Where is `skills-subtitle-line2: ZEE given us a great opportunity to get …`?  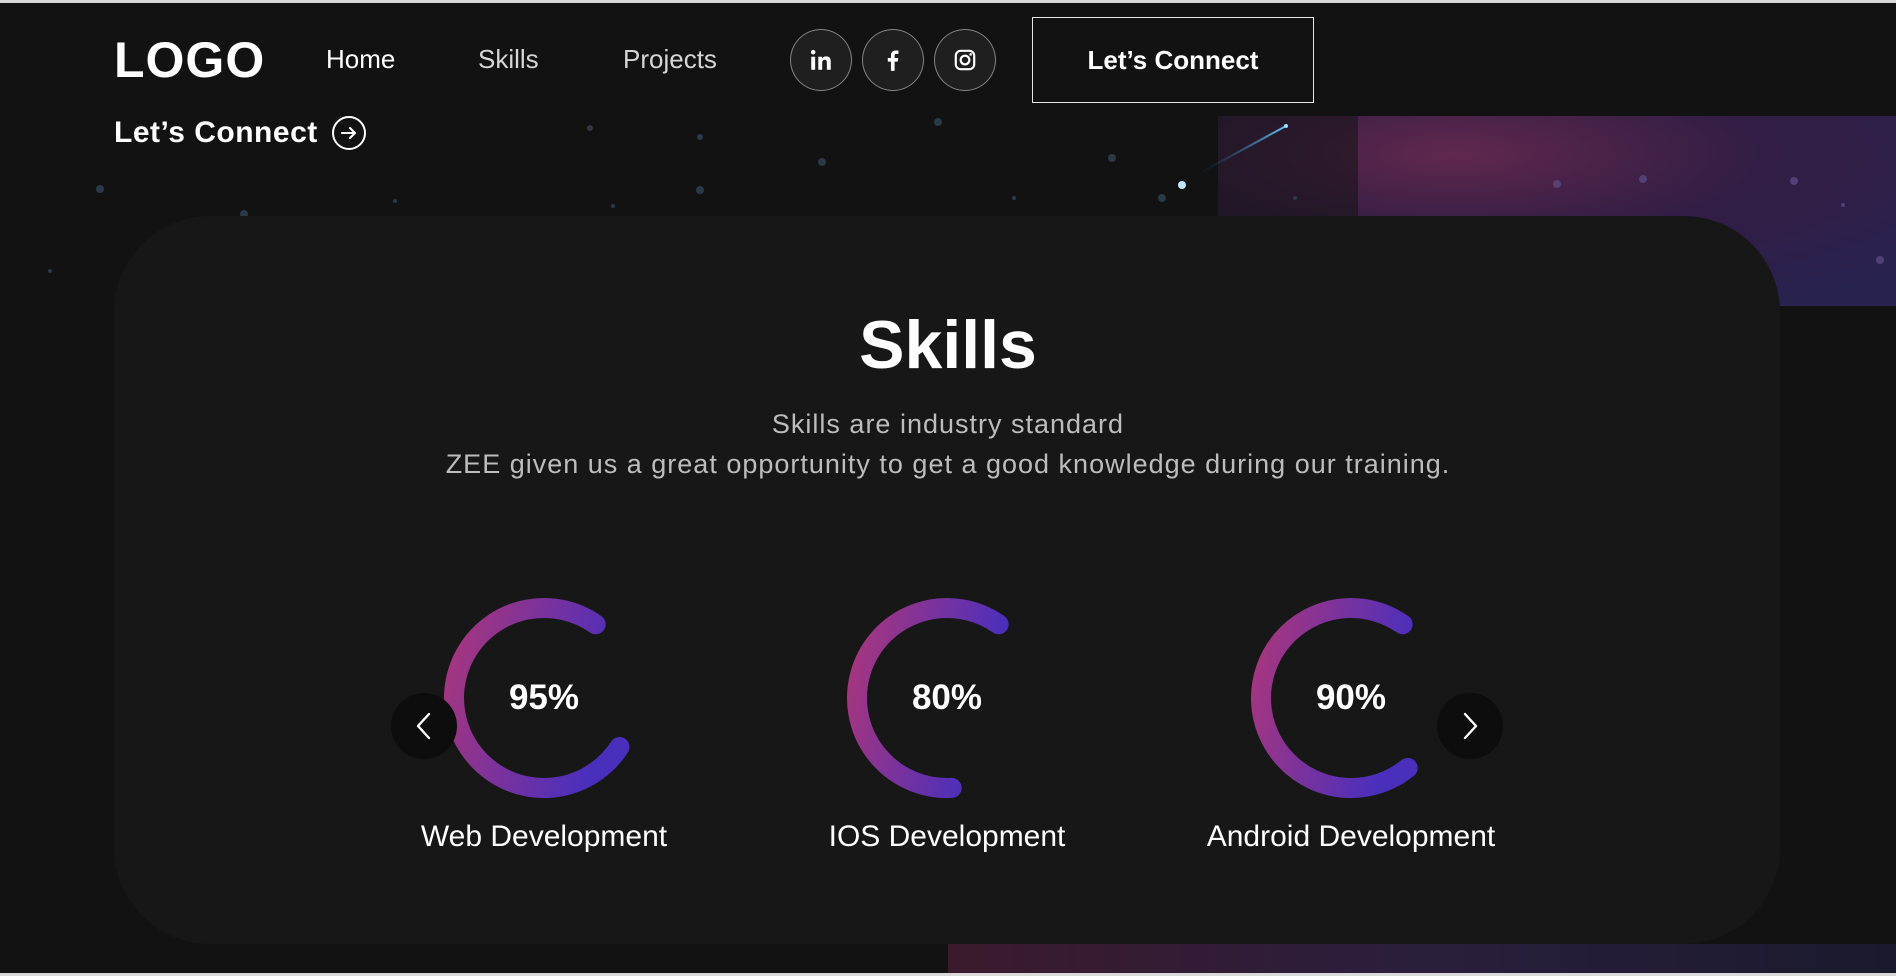 skills-subtitle-line2: ZEE given us a great opportunity to get … is located at coordinates (948, 464).